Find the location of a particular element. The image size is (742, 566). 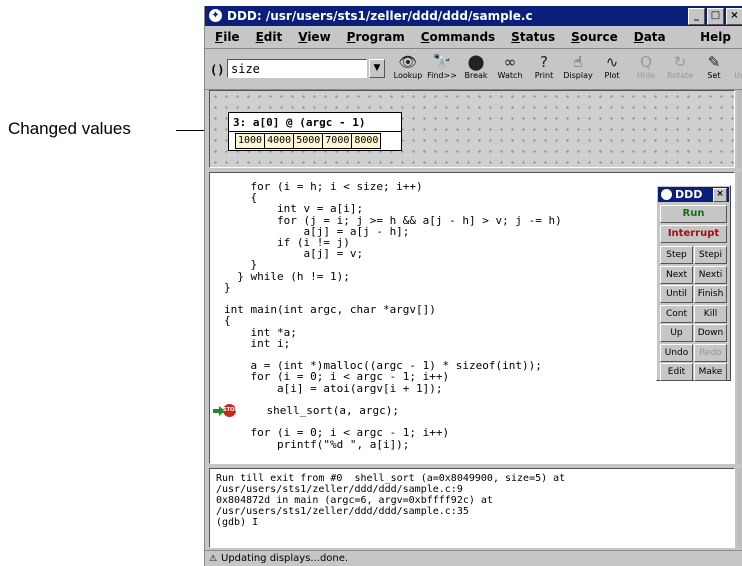

tool-label: Print is located at coordinates (544, 75).